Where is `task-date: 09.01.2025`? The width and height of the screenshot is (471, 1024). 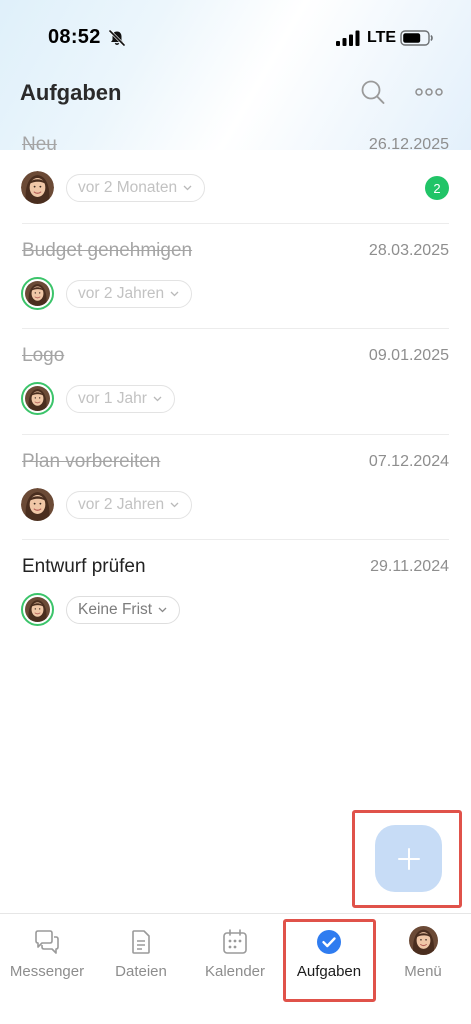
task-date: 09.01.2025 is located at coordinates (408, 355).